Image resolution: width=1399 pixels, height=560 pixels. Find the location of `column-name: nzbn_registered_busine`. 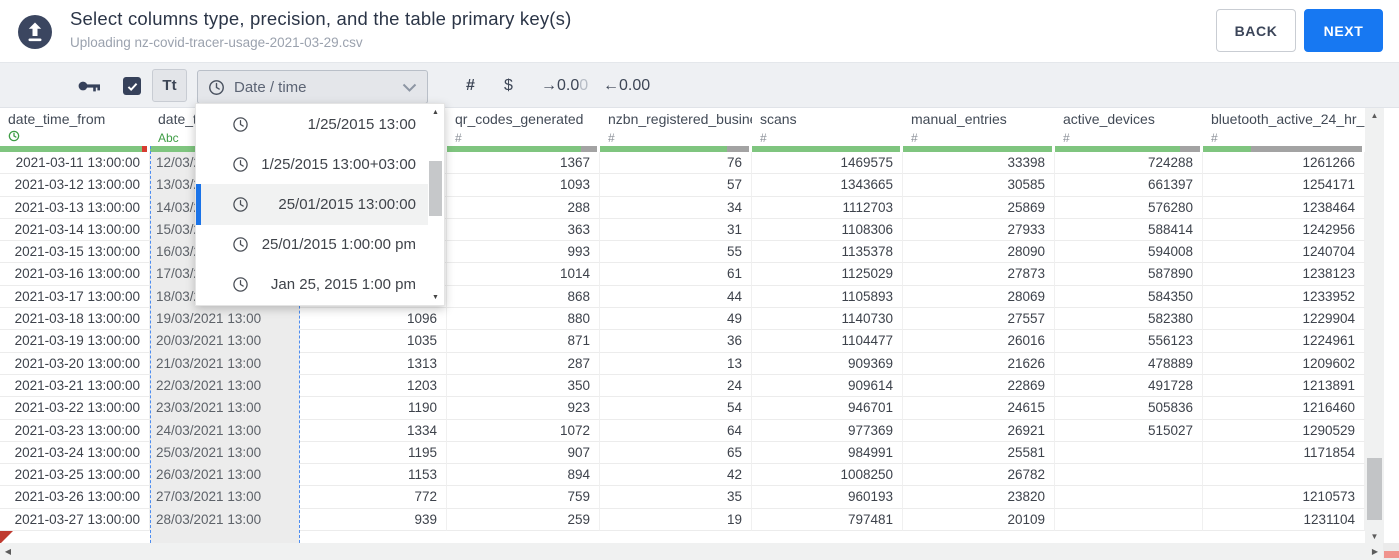

column-name: nzbn_registered_busine is located at coordinates (680, 119).